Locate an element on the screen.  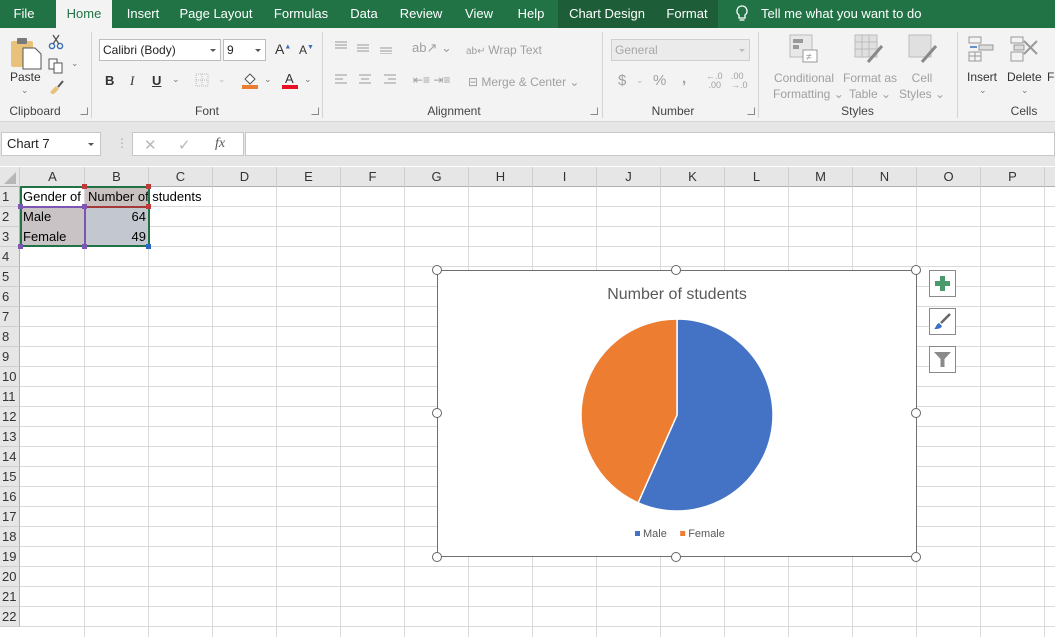
row-header-16: 16 is located at coordinates (10, 497).